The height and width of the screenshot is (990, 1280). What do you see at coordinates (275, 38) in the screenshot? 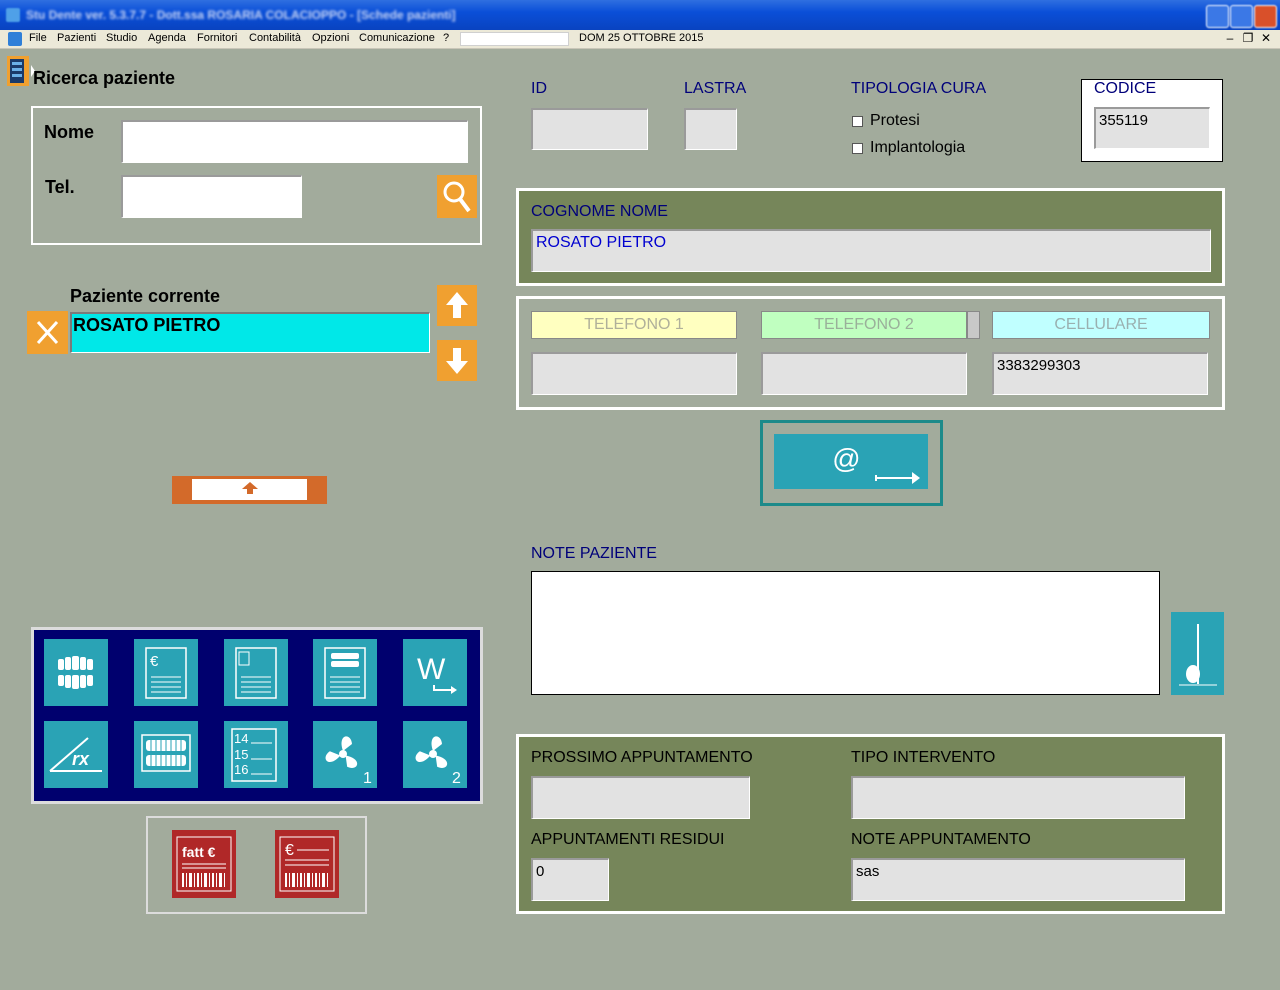
I see `menu-contabilita: Contabilità` at bounding box center [275, 38].